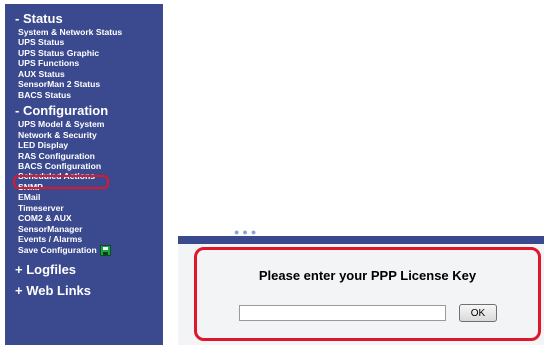 Image resolution: width=544 pixels, height=345 pixels. What do you see at coordinates (89, 156) in the screenshot?
I see `nav-item-ras-configuration: RAS Configuration` at bounding box center [89, 156].